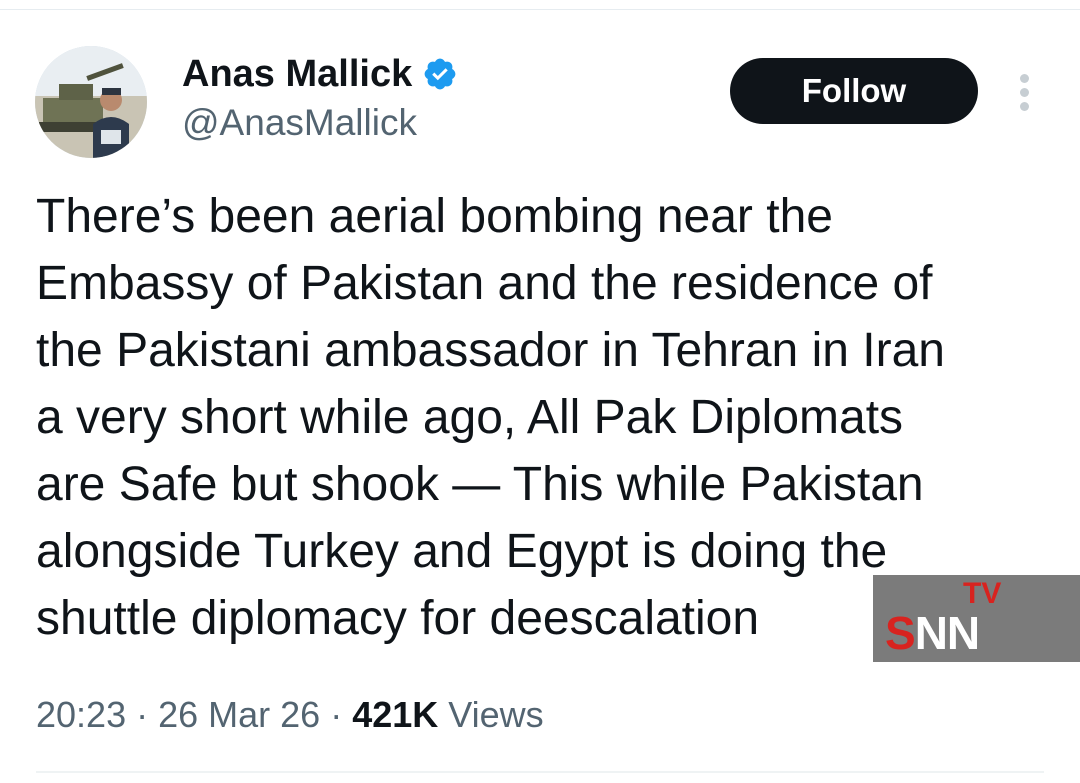 This screenshot has height=783, width=1080. I want to click on more-options-icon, so click(1024, 93).